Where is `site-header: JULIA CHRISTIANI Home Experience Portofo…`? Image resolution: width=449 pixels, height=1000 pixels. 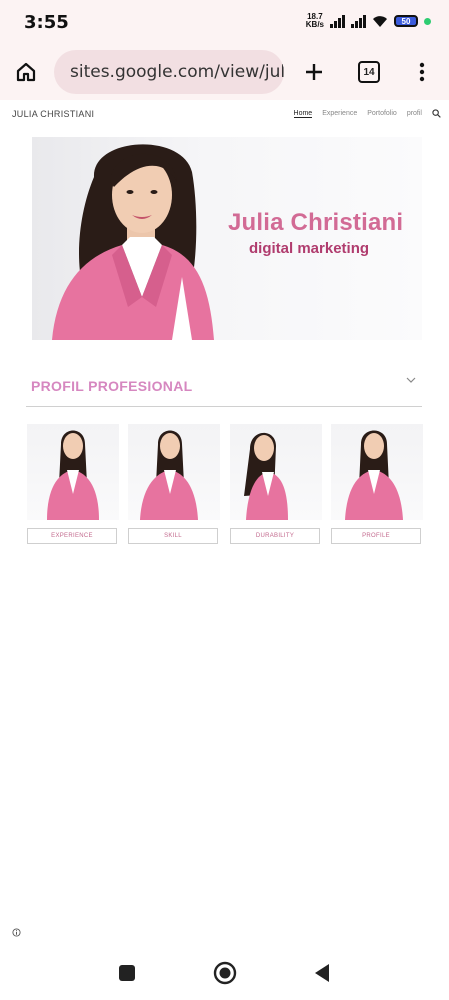 site-header: JULIA CHRISTIANI Home Experience Portofo… is located at coordinates (224, 114).